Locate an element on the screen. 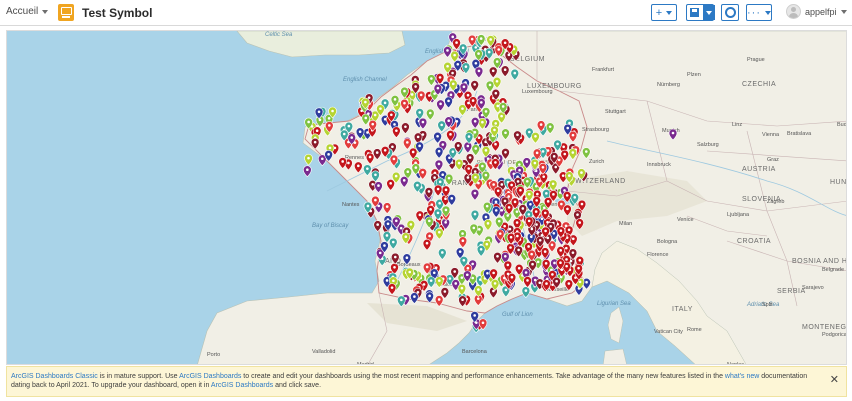 This screenshot has width=852, height=401. city-label: Bologna is located at coordinates (667, 242).